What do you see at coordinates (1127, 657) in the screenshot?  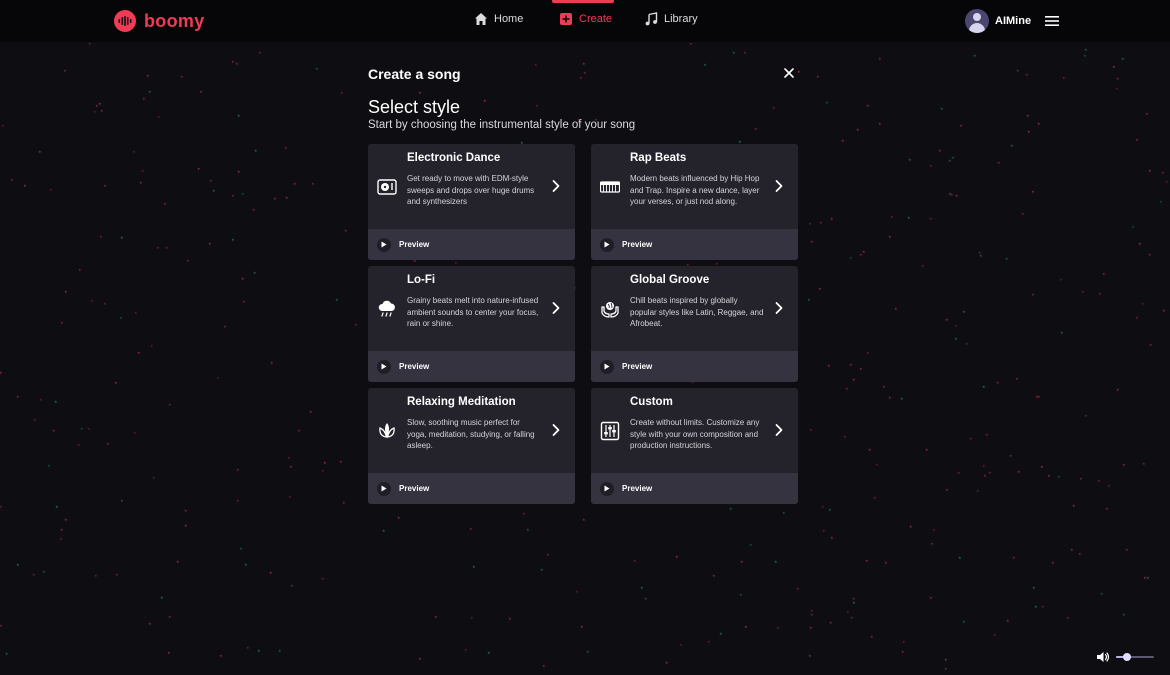 I see `volume-slider-knob` at bounding box center [1127, 657].